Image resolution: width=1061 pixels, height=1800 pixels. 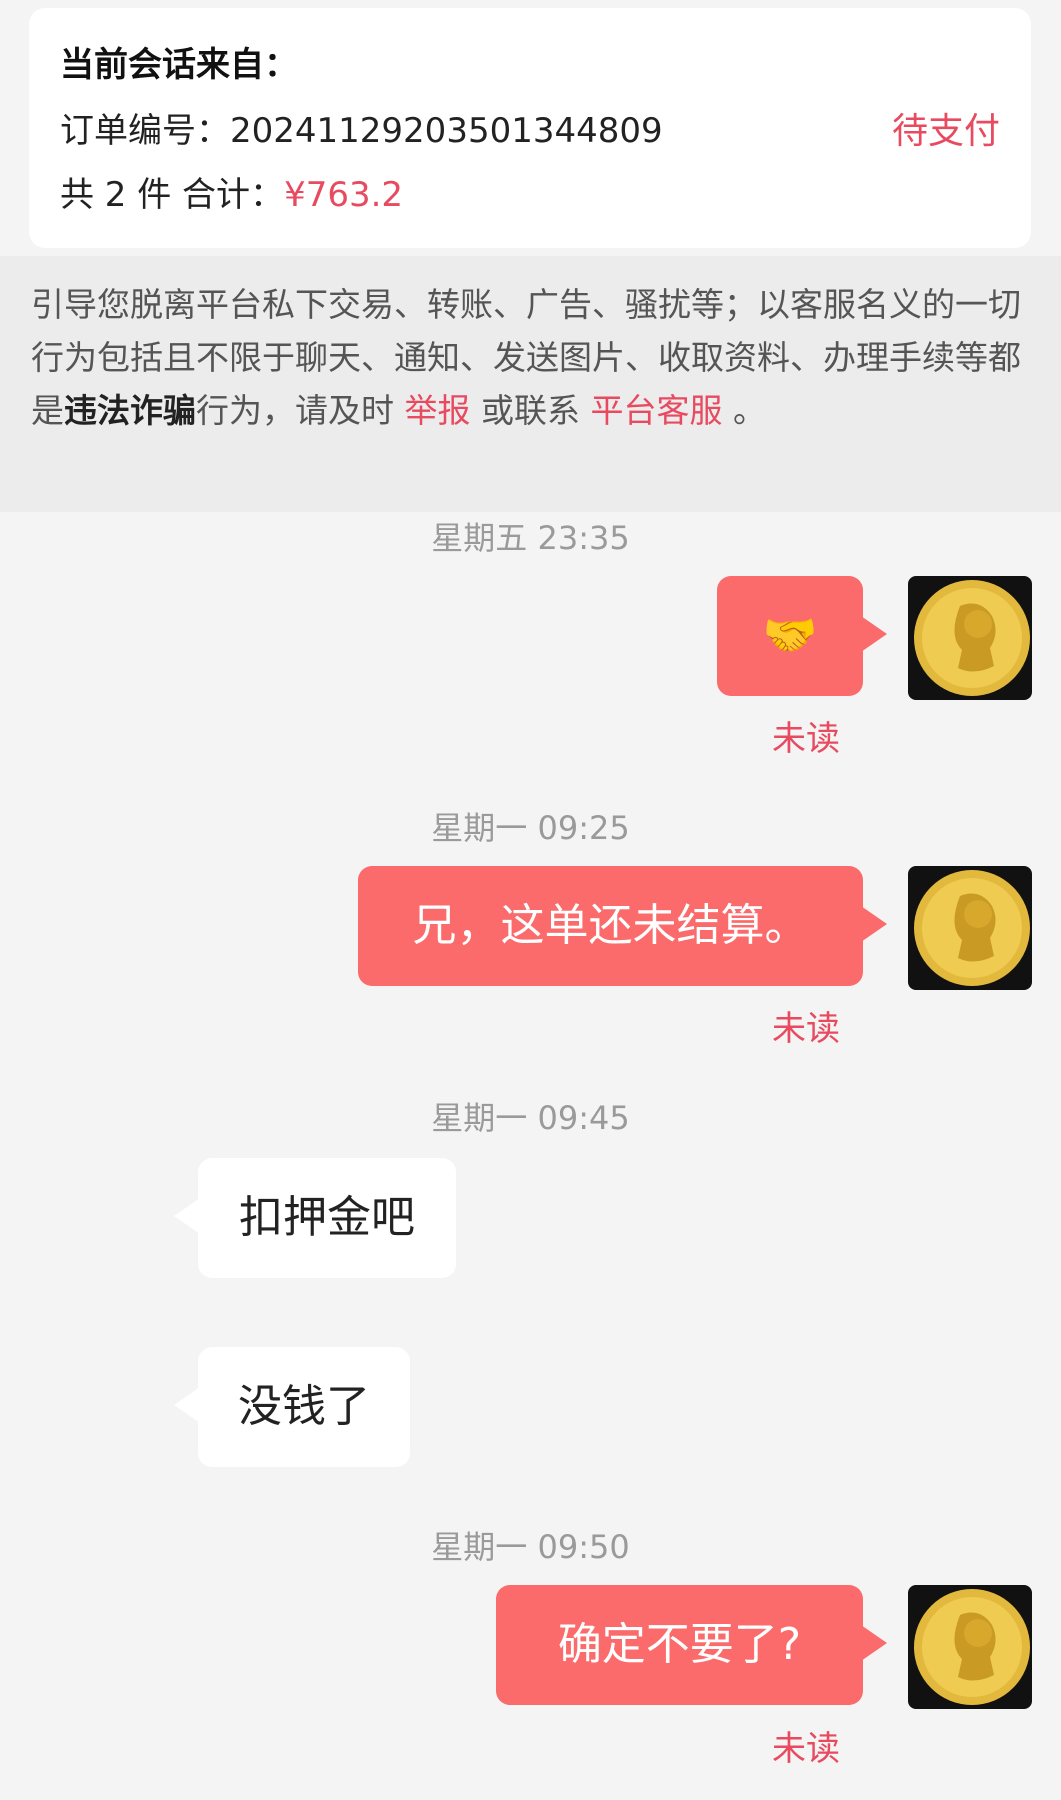 I want to click on message-timestamp: 星期一 09:50, so click(x=530, y=1547).